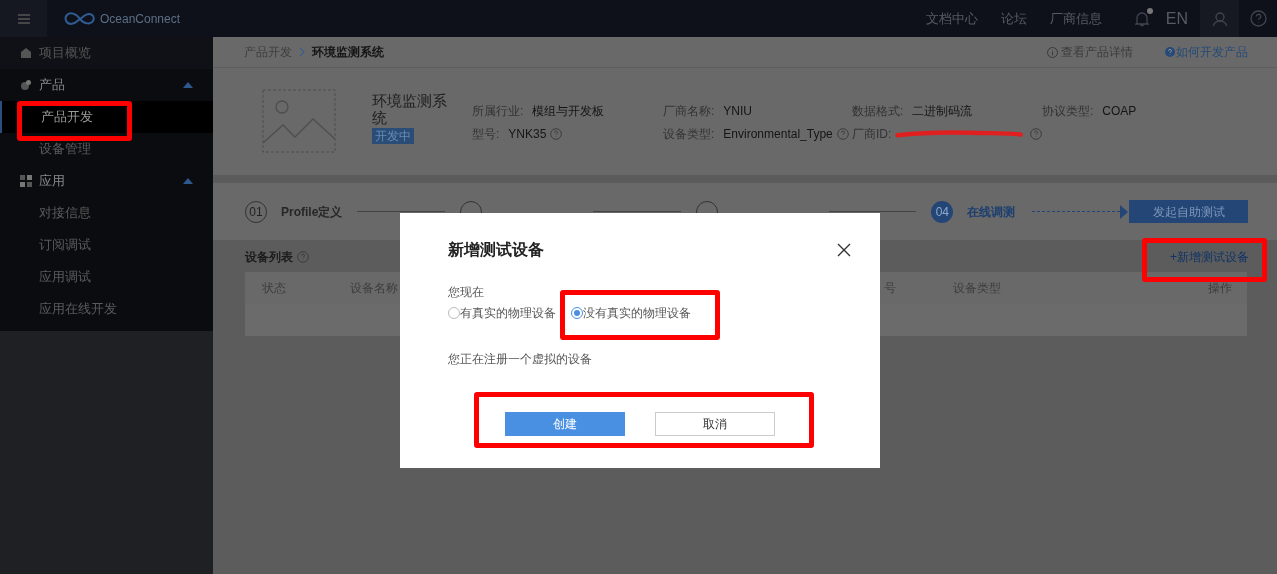  Describe the element at coordinates (80, 18) in the screenshot. I see `logo-icon` at that location.